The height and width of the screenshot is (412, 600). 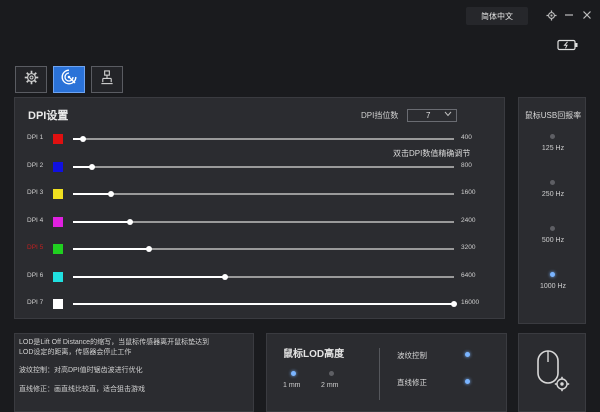 I want to click on device-panel, so click(x=552, y=372).